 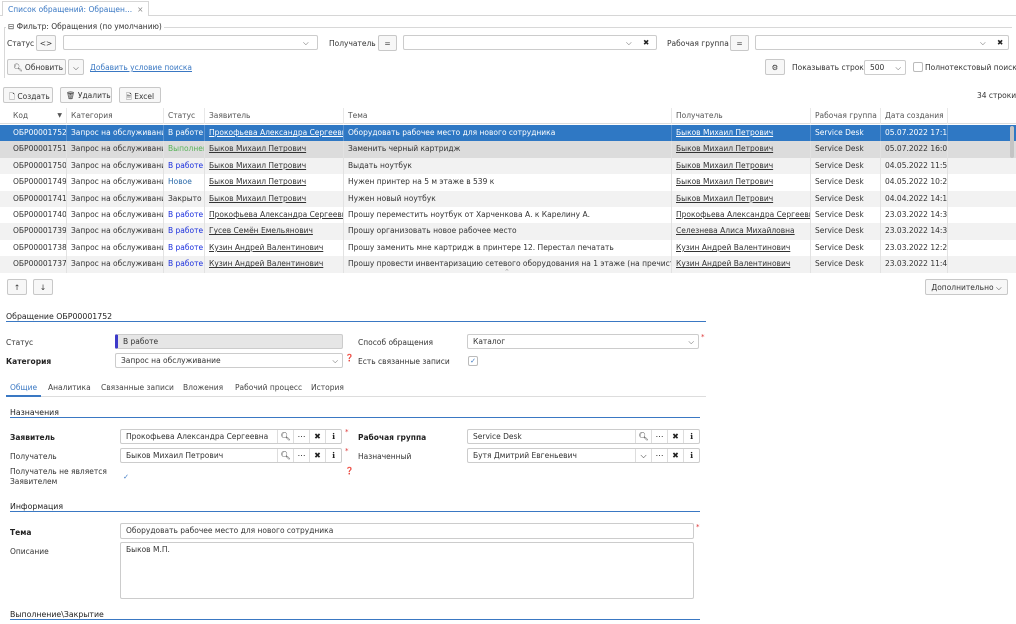 What do you see at coordinates (583, 341) in the screenshot?
I see `method-select: Каталог ⌵` at bounding box center [583, 341].